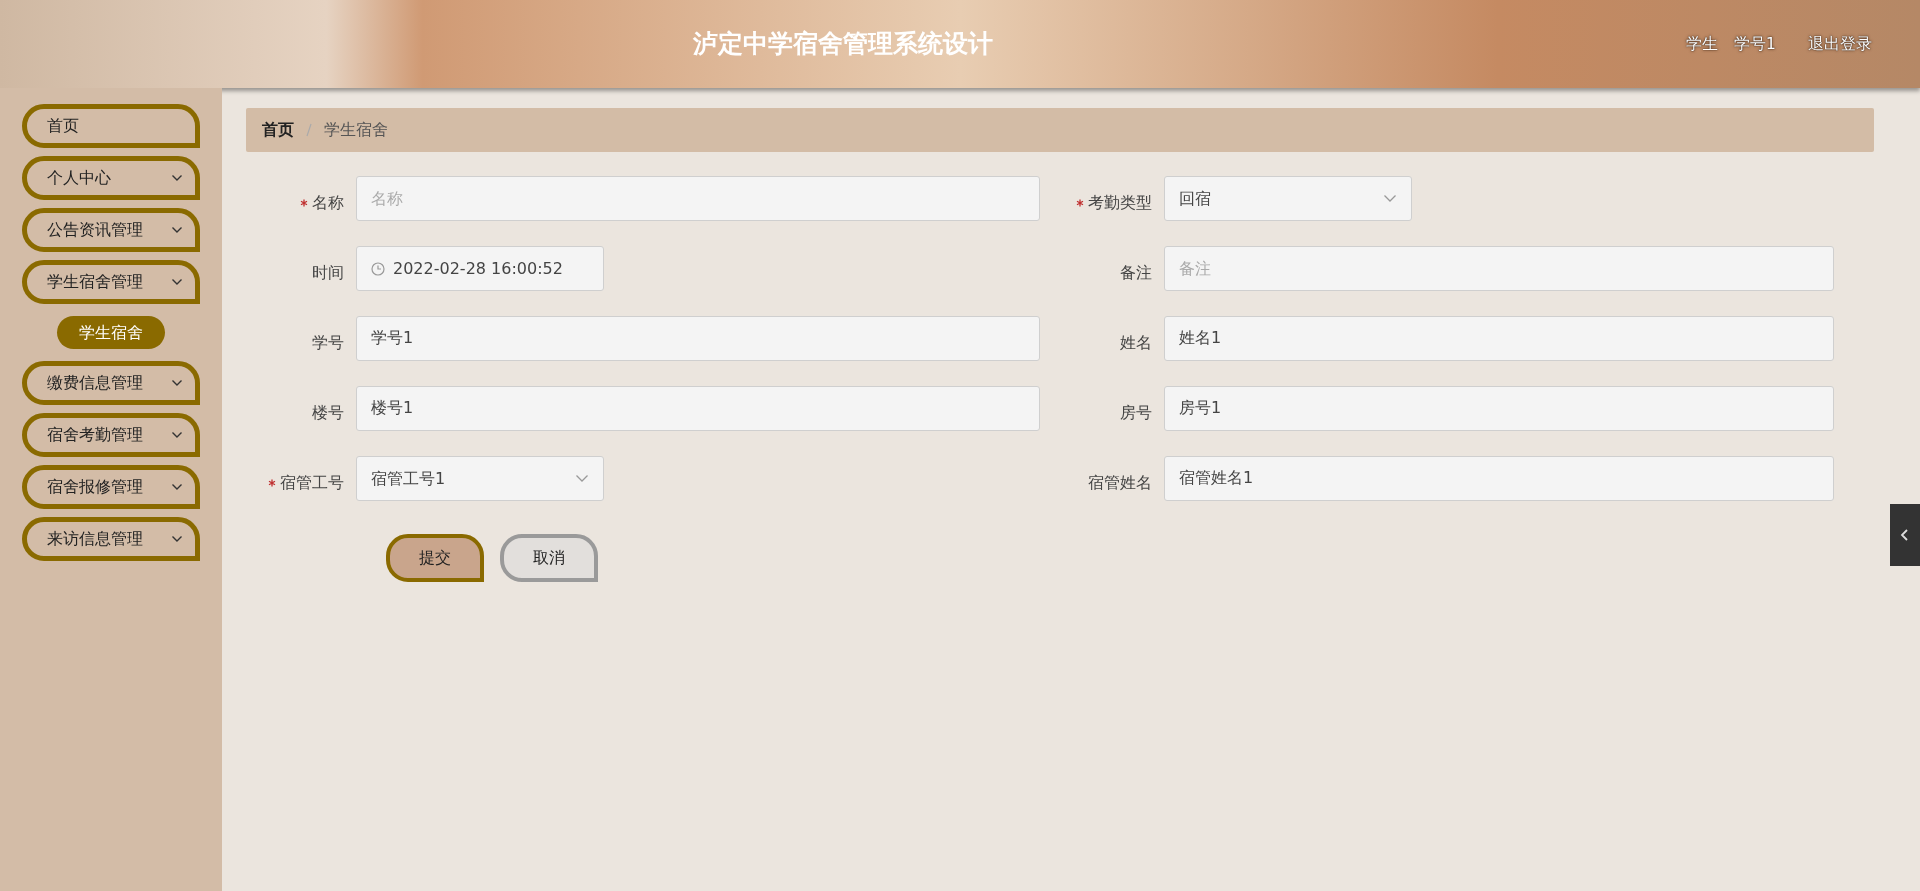 Image resolution: width=1920 pixels, height=891 pixels. What do you see at coordinates (435, 558) in the screenshot?
I see `submit-button: 提交` at bounding box center [435, 558].